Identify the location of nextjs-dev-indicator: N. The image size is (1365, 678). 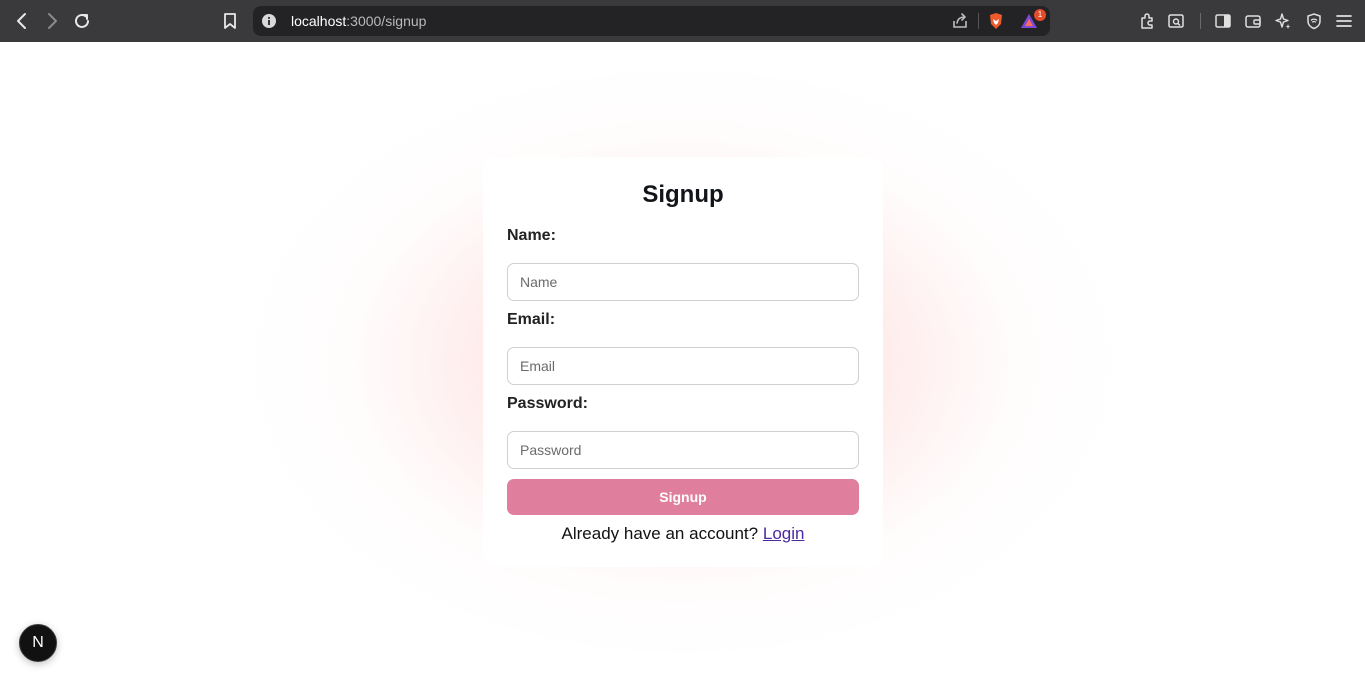
(38, 643).